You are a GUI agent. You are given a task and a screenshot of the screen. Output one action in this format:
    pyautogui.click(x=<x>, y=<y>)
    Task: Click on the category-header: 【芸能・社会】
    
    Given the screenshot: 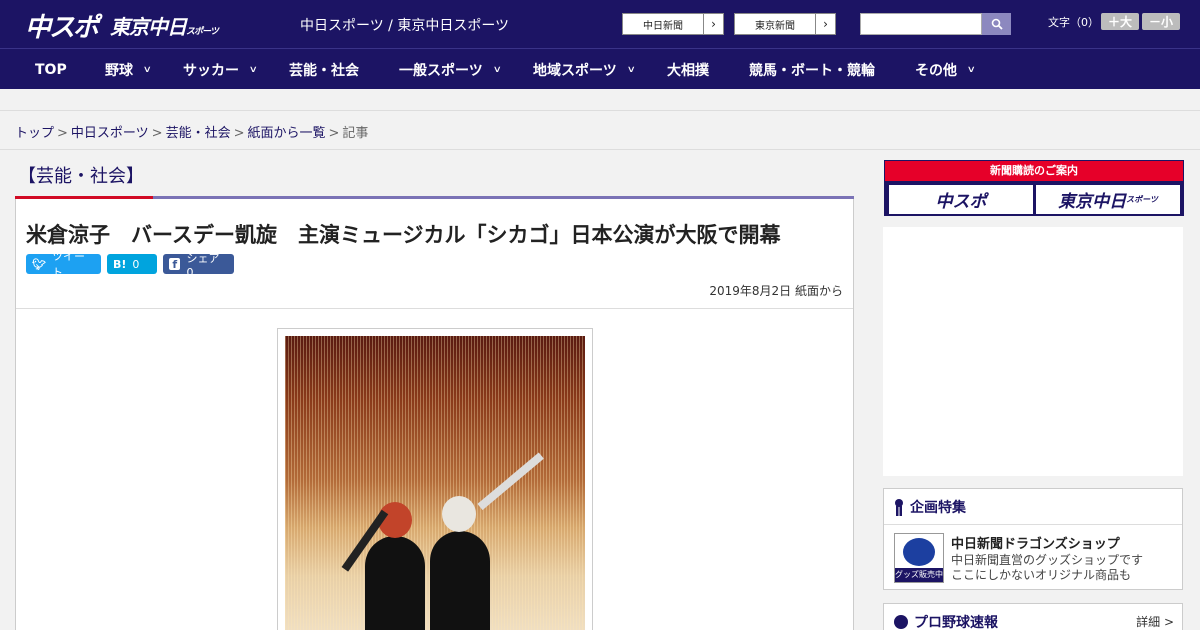 What is the action you would take?
    pyautogui.click(x=434, y=180)
    